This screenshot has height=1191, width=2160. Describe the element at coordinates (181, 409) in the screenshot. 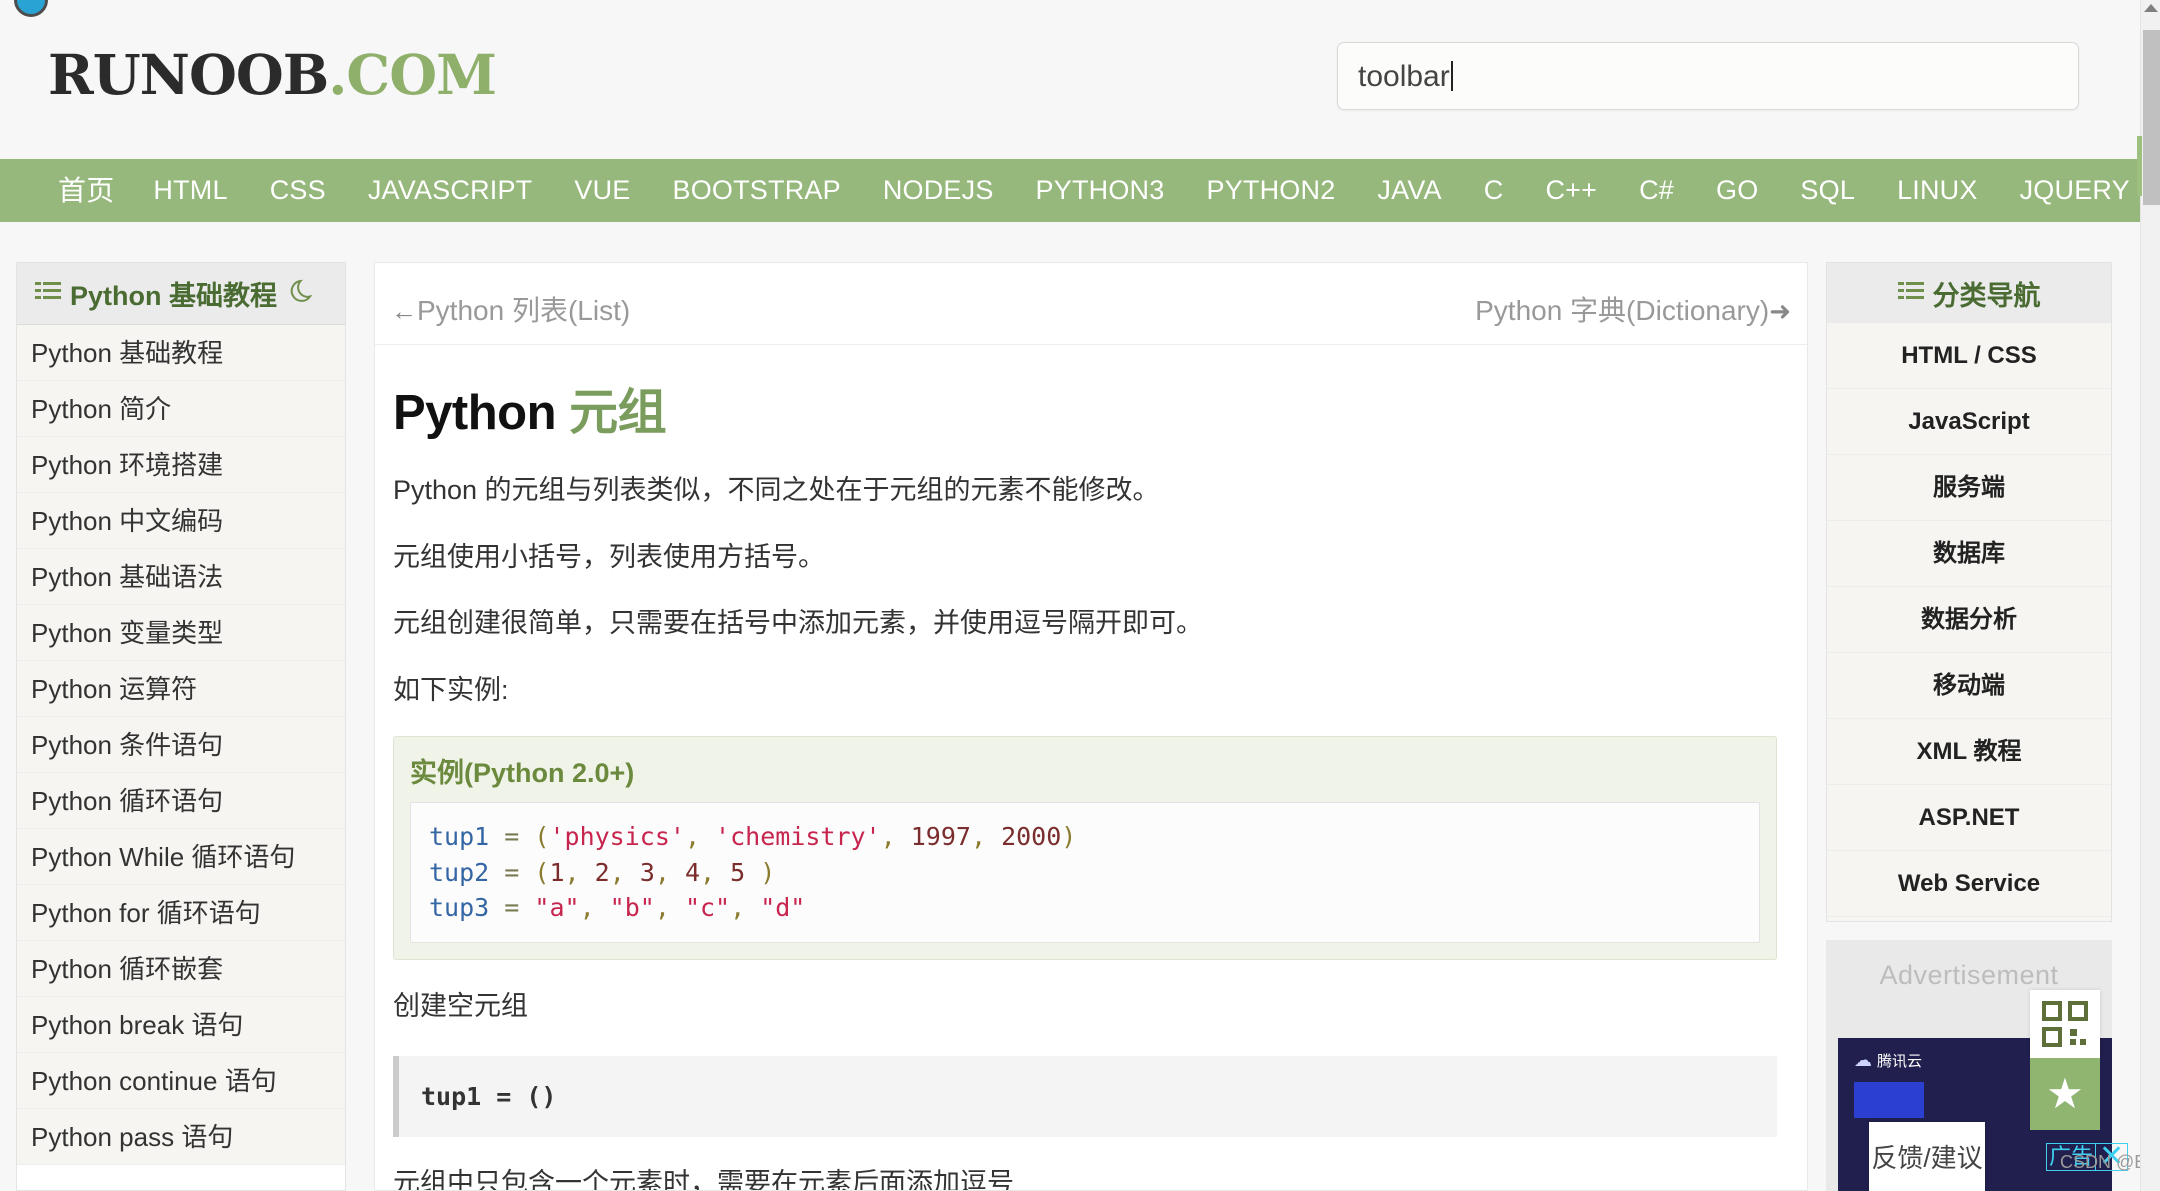

I see `sidebar-item-1: Python 简介` at that location.